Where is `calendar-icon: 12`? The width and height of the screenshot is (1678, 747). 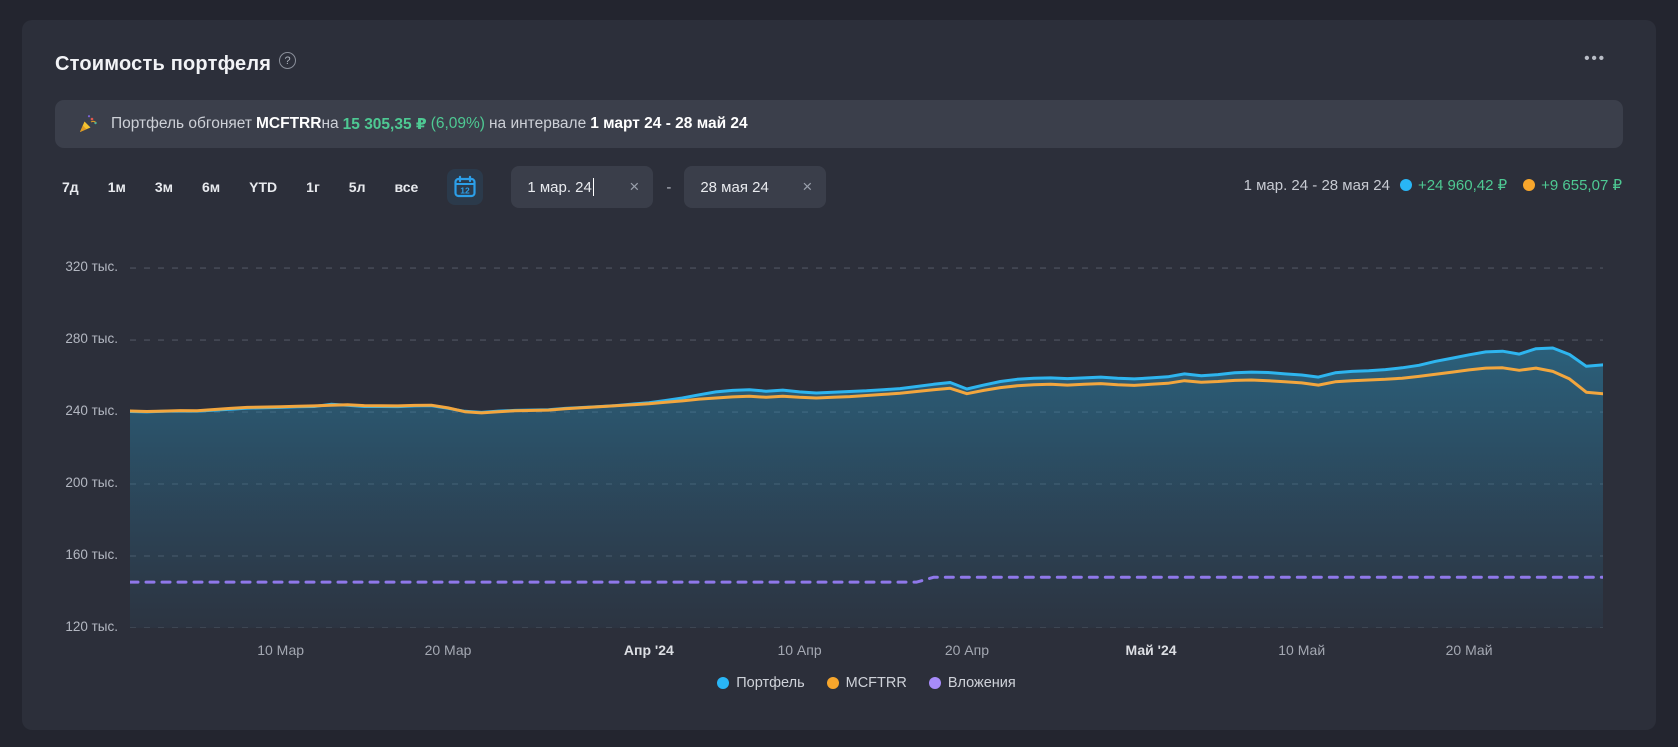 calendar-icon: 12 is located at coordinates (465, 186).